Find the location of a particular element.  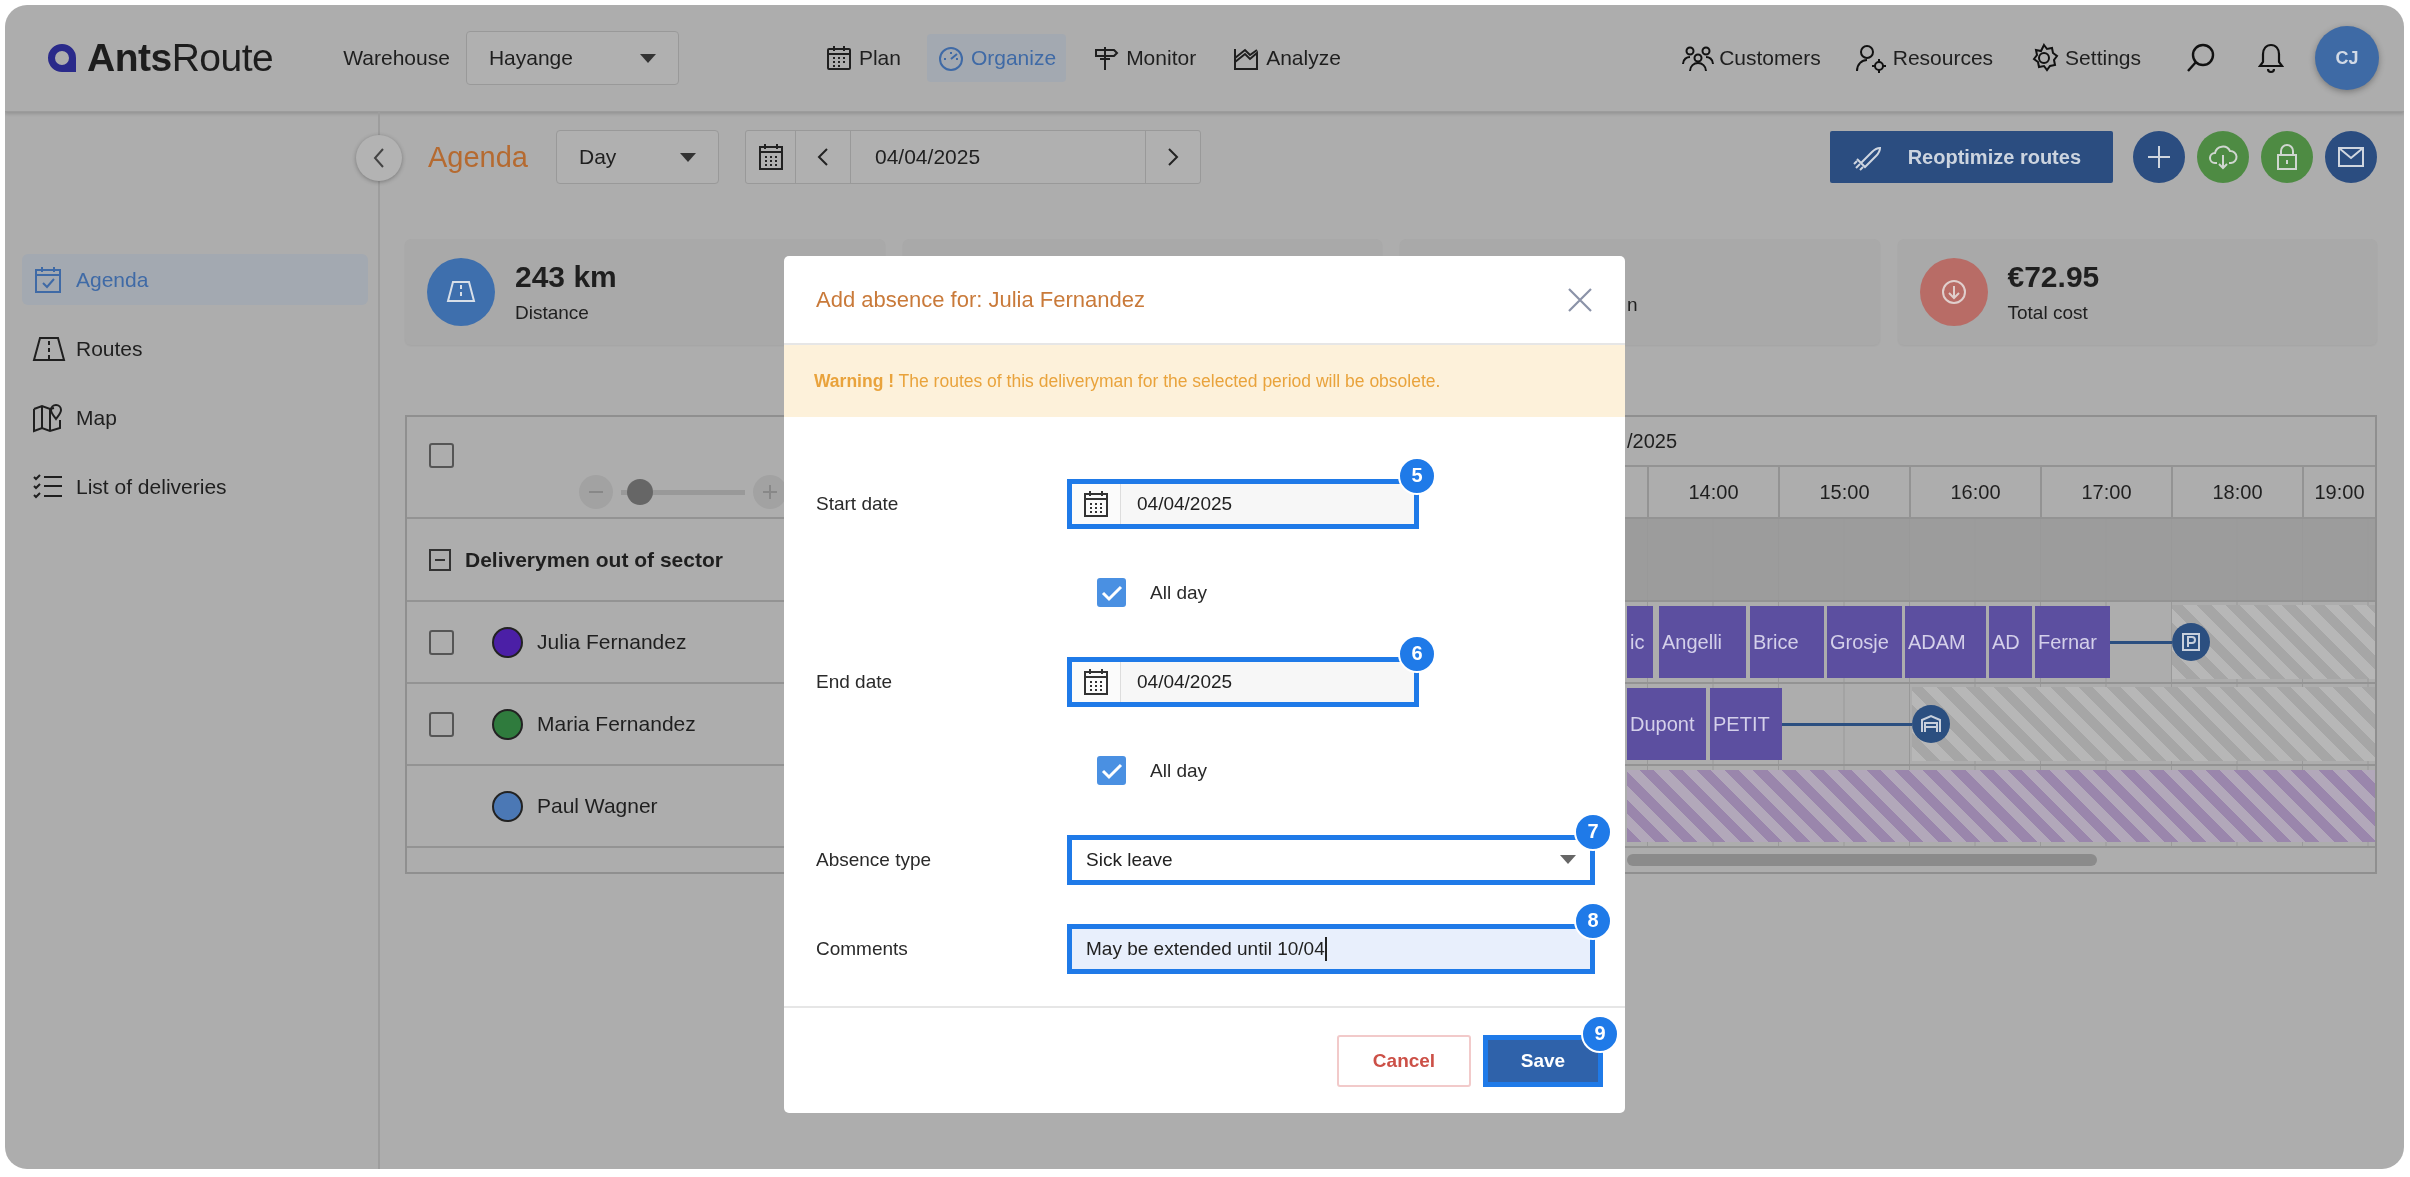

sidebar-item: Routes is located at coordinates (195, 348).